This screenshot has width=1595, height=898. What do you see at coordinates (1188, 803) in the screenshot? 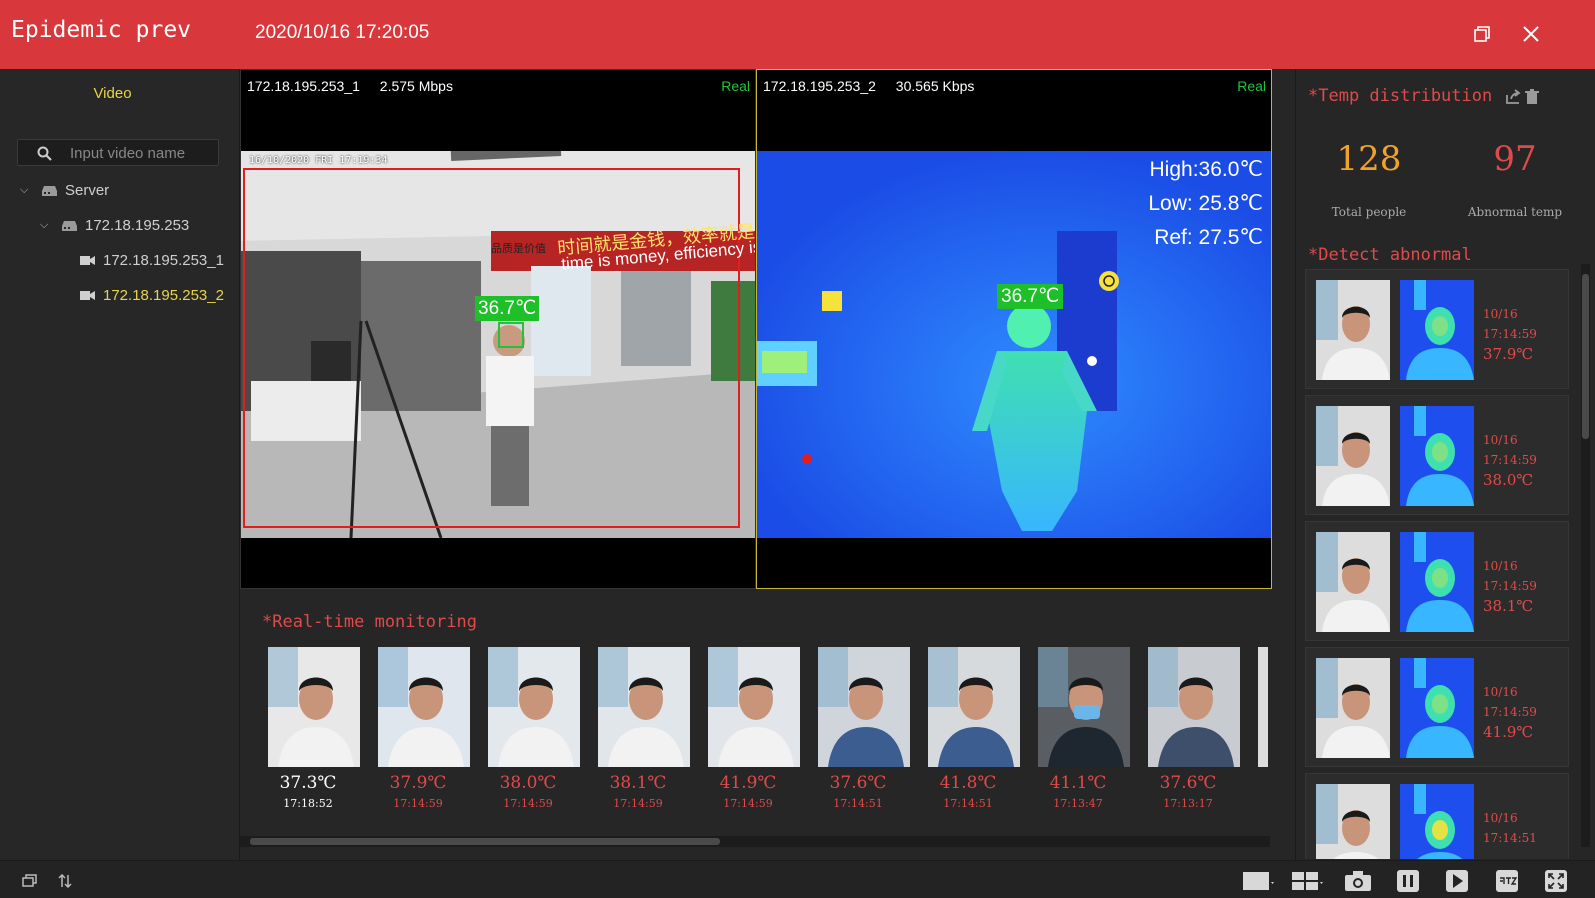
I see `realtime-time: 17:13:17` at bounding box center [1188, 803].